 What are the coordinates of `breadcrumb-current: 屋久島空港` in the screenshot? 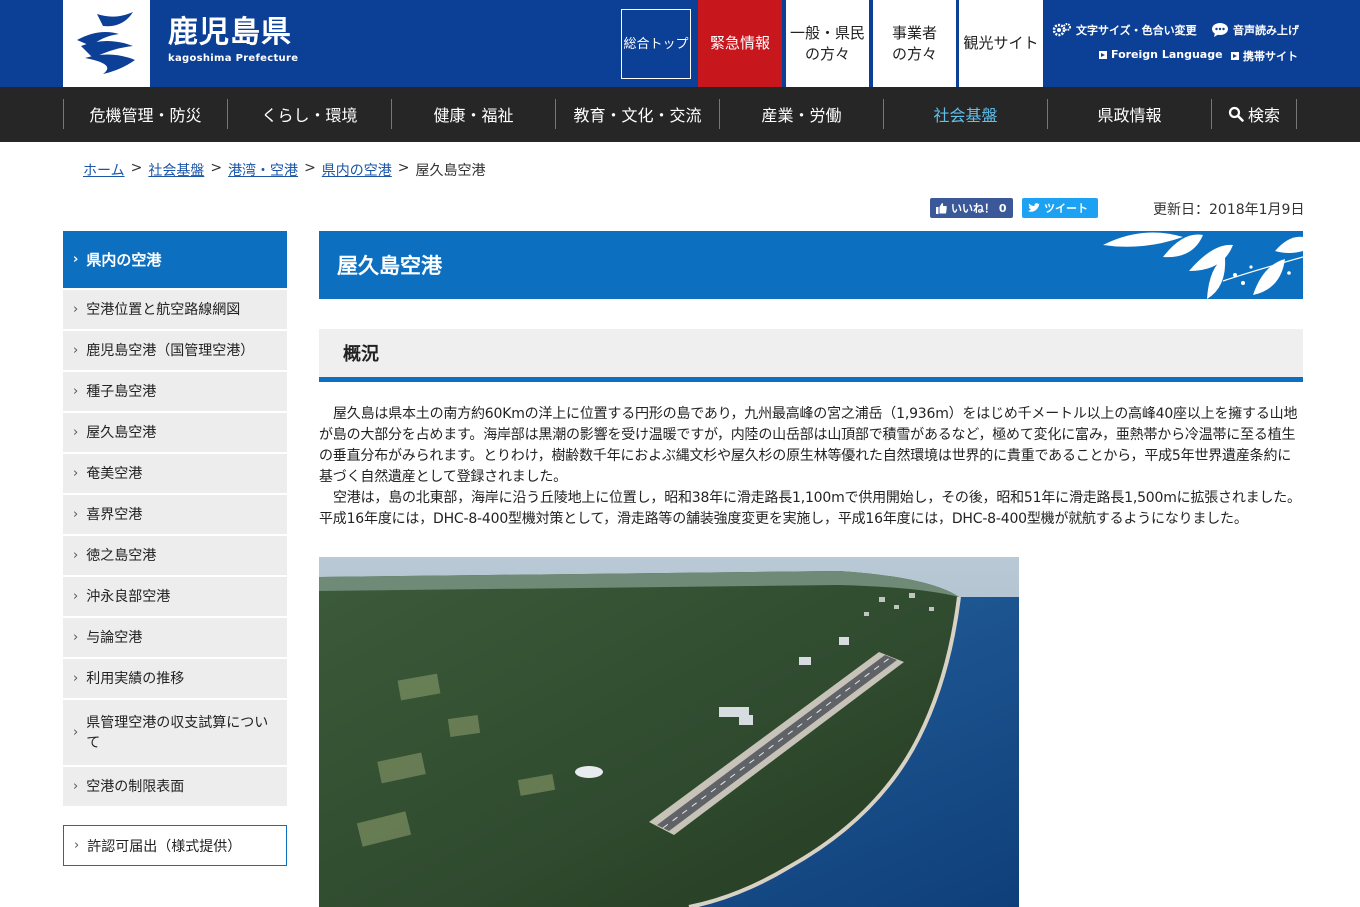 It's located at (450, 171).